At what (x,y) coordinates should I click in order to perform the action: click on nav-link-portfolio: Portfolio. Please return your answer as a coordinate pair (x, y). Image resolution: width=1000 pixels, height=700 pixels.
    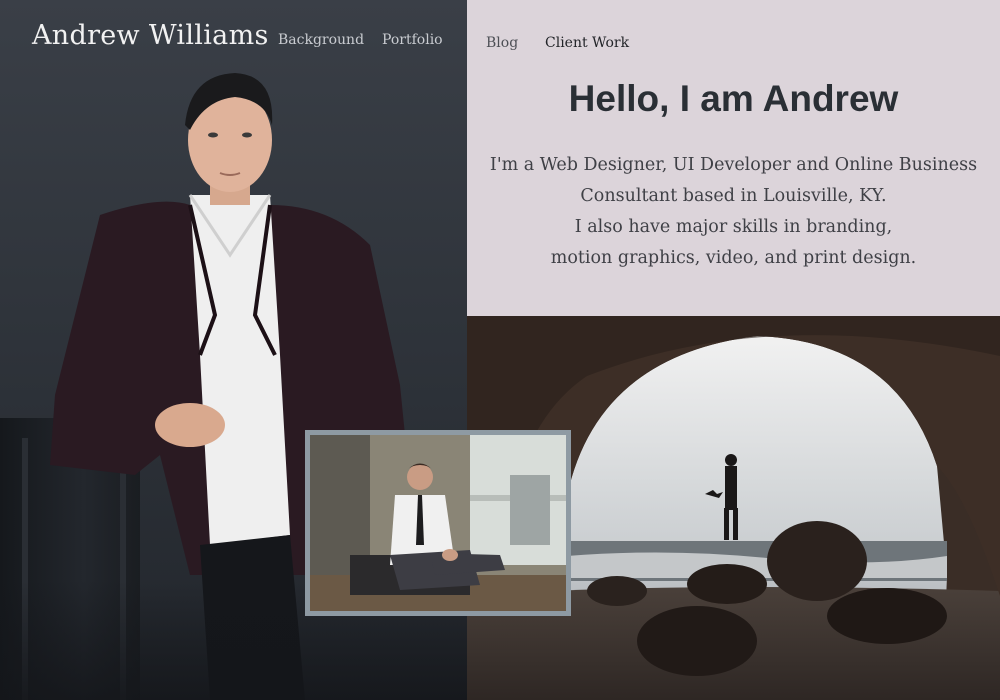
    Looking at the image, I should click on (412, 40).